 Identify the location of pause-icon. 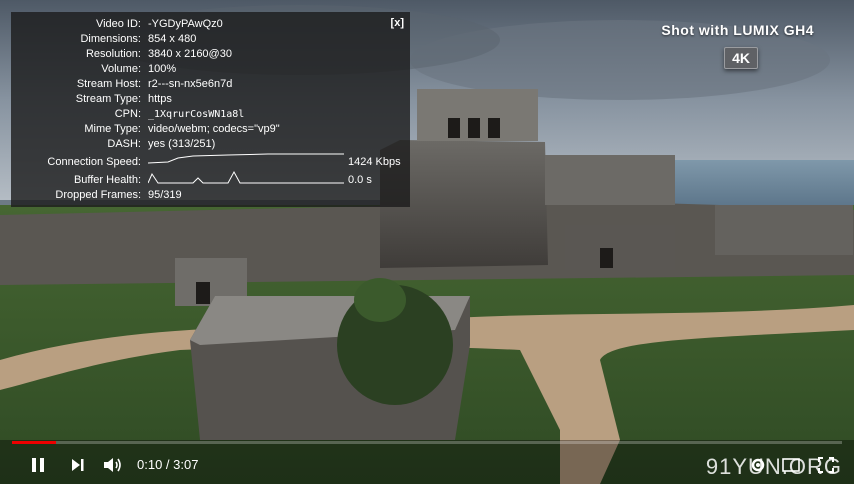
(38, 465).